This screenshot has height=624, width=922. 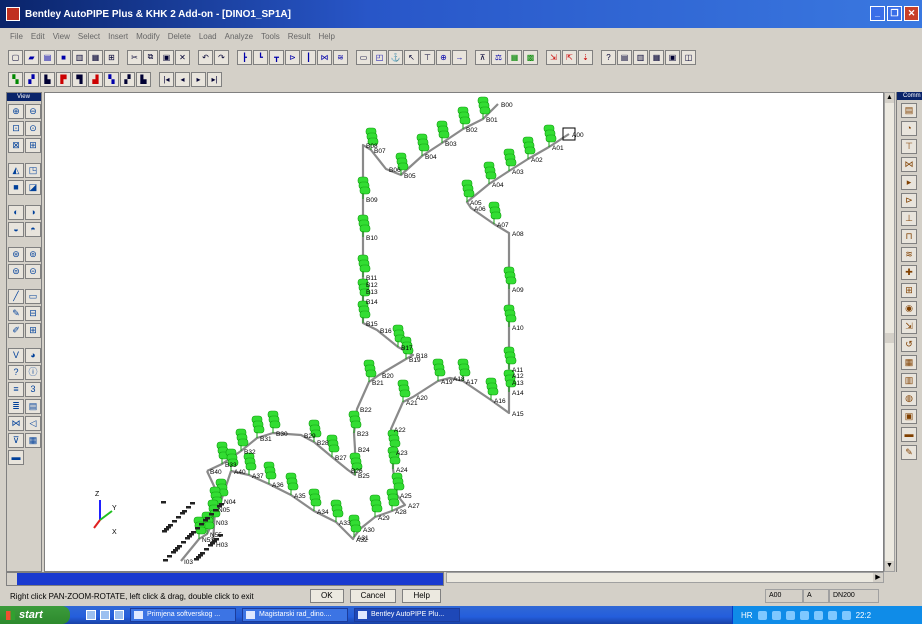 I want to click on node-label-A09: A09, so click(x=518, y=290).